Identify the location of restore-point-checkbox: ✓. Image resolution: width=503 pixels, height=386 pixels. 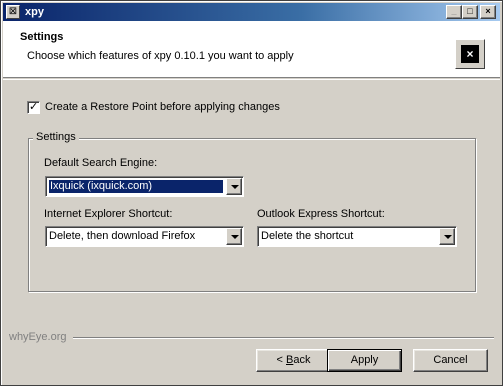
(33, 107).